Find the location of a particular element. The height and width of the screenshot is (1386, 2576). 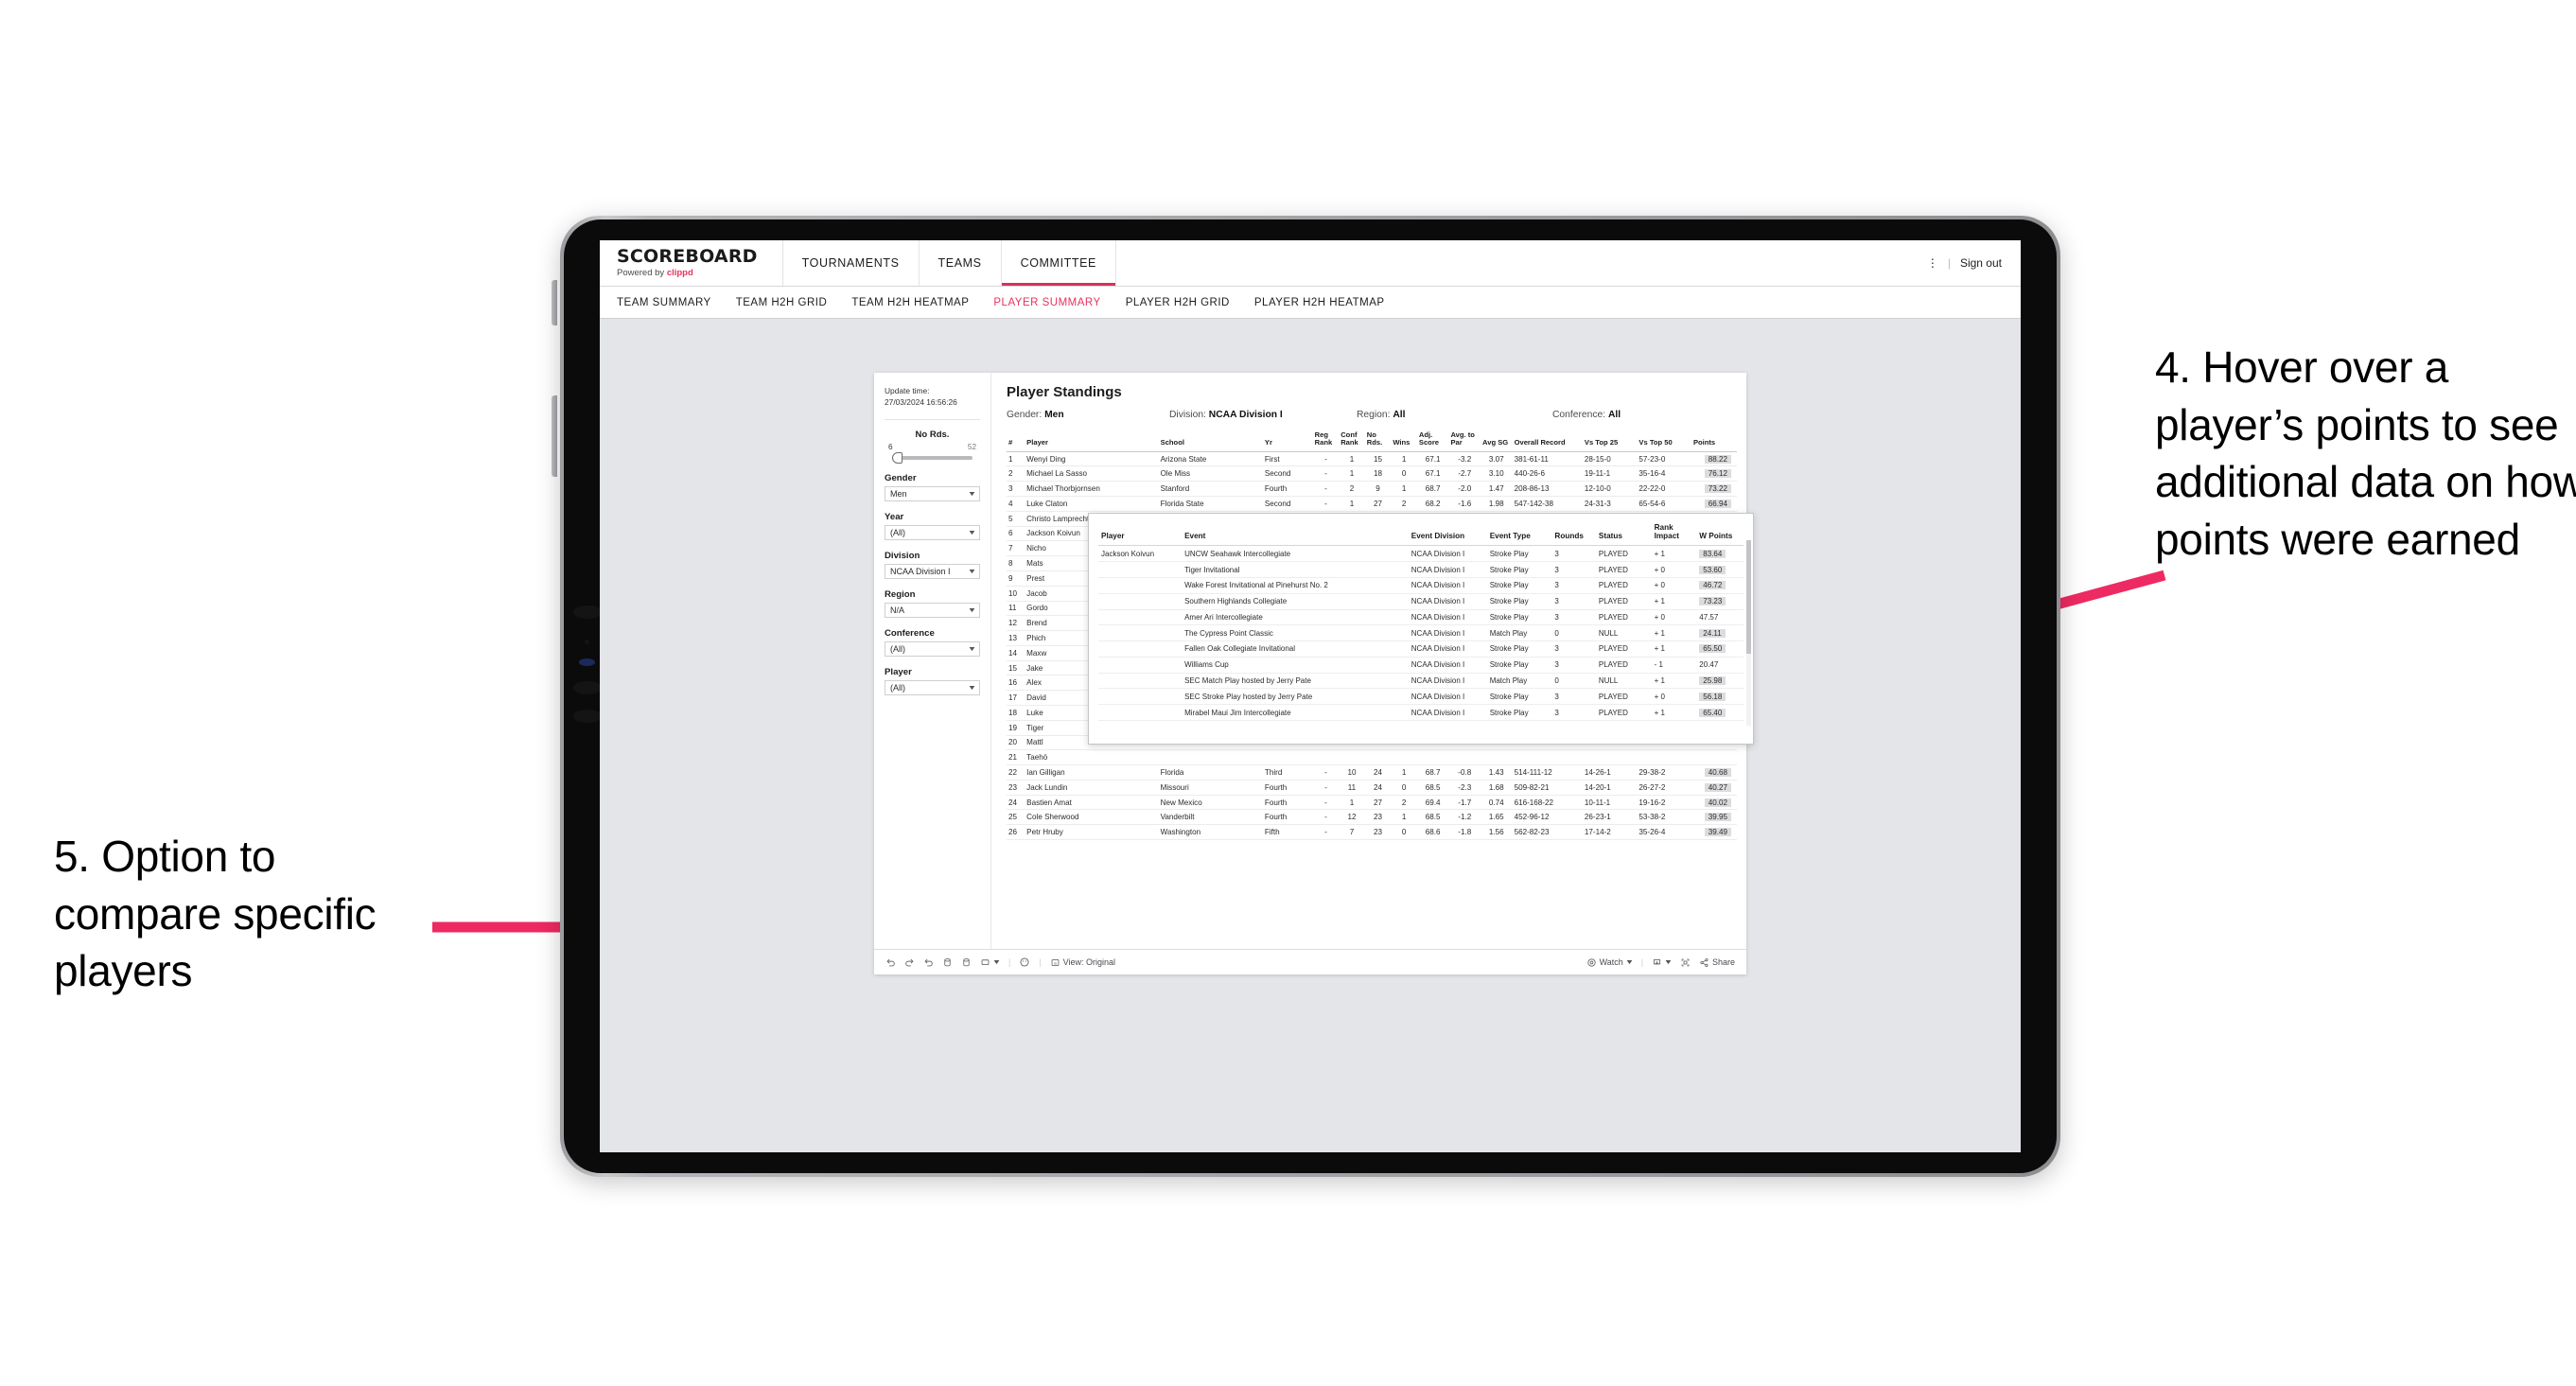

w-points-value: 24.11 is located at coordinates (1712, 633).